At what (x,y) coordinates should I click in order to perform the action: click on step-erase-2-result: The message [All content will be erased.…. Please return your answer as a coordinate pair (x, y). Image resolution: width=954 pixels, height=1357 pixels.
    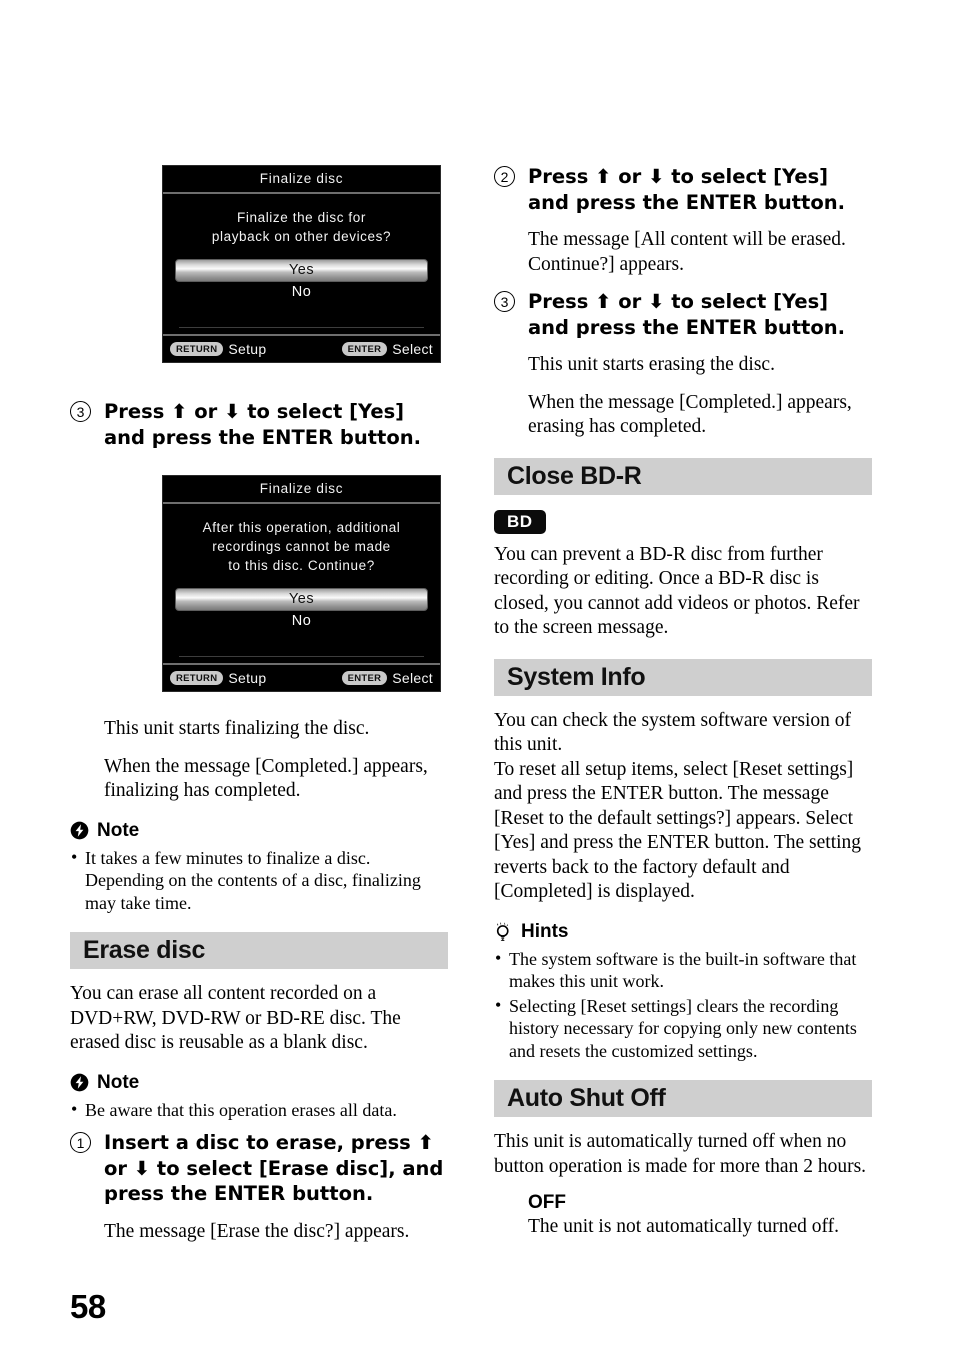
    Looking at the image, I should click on (687, 252).